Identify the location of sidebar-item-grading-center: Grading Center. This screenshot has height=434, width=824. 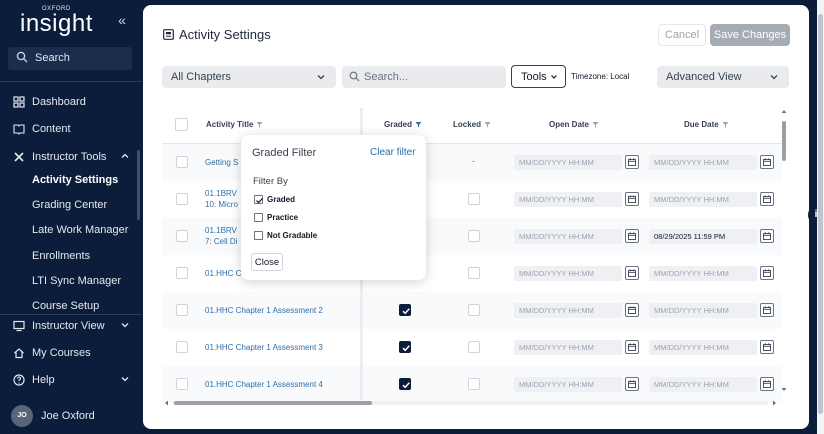
(69, 205).